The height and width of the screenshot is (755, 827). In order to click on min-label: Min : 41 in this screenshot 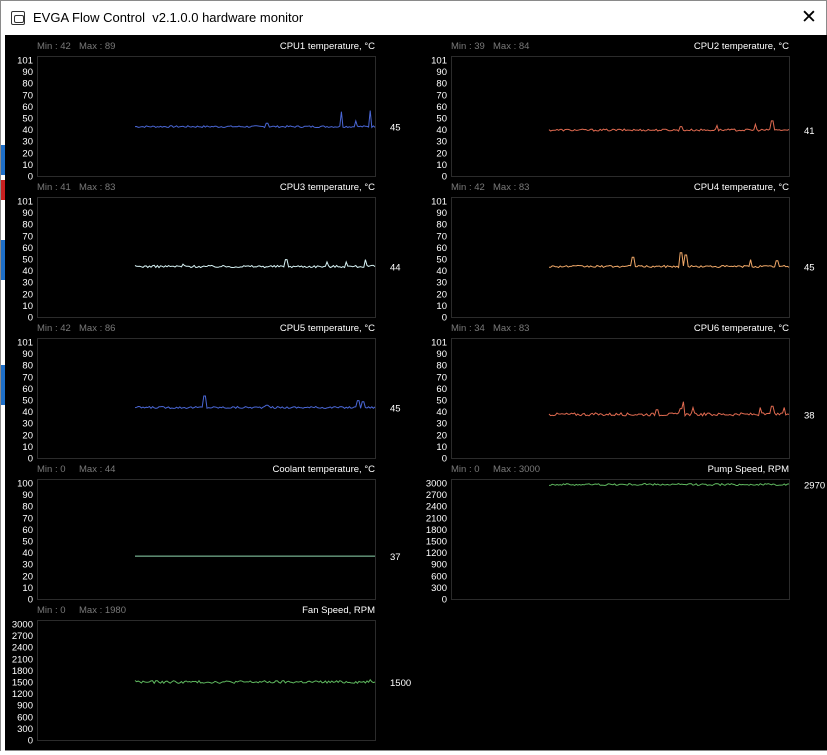, I will do `click(54, 187)`.